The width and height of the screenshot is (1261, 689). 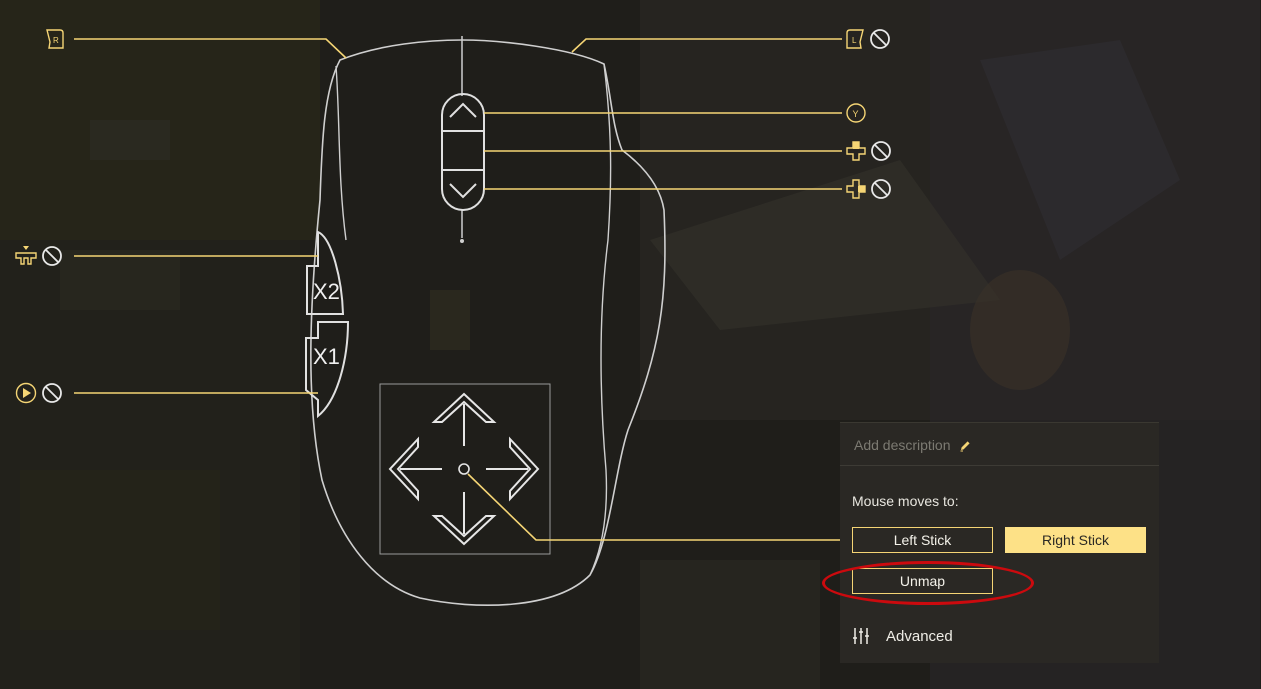 What do you see at coordinates (600, 319) in the screenshot?
I see `mouse-side-contour` at bounding box center [600, 319].